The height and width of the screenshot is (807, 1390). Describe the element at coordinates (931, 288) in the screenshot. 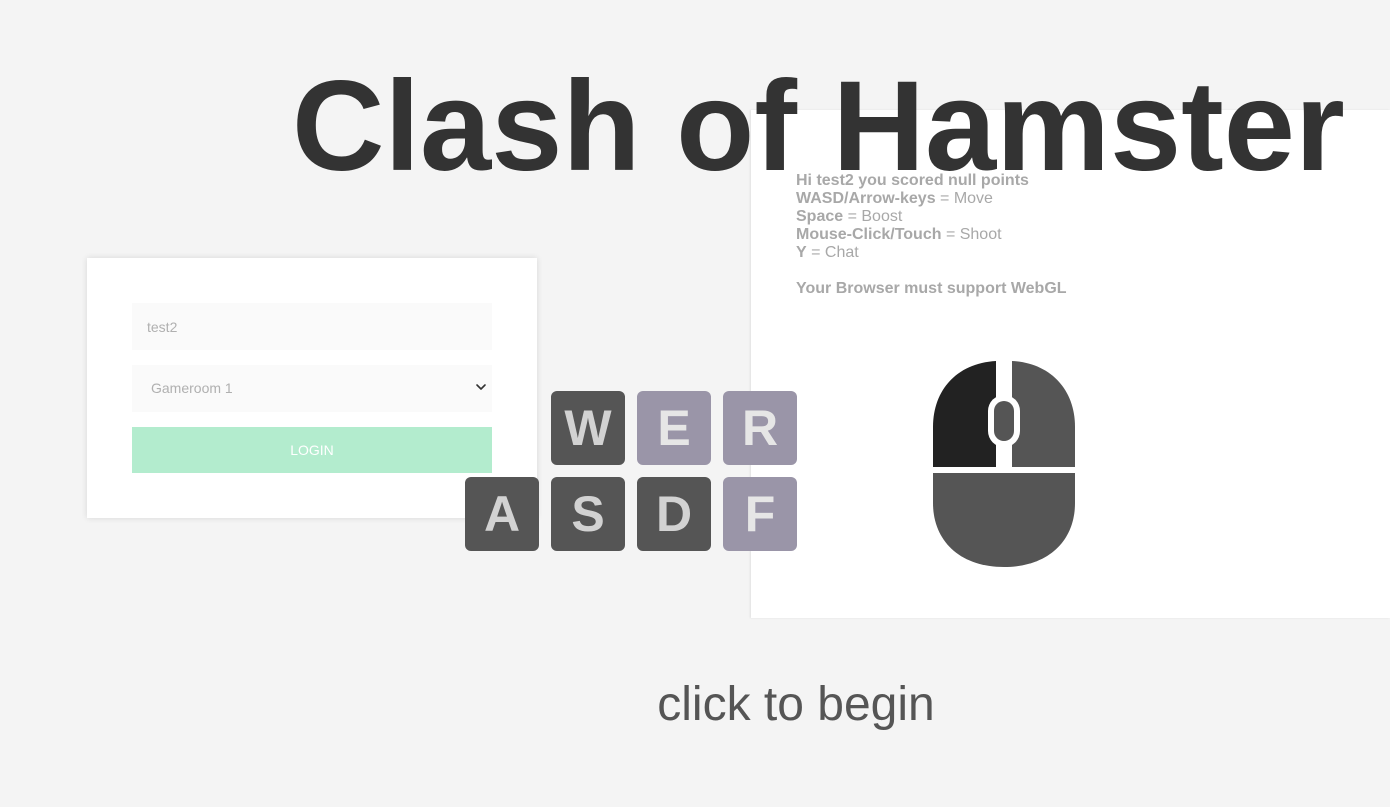

I see `webgl-requirement: Your Browser must support WebGL` at that location.